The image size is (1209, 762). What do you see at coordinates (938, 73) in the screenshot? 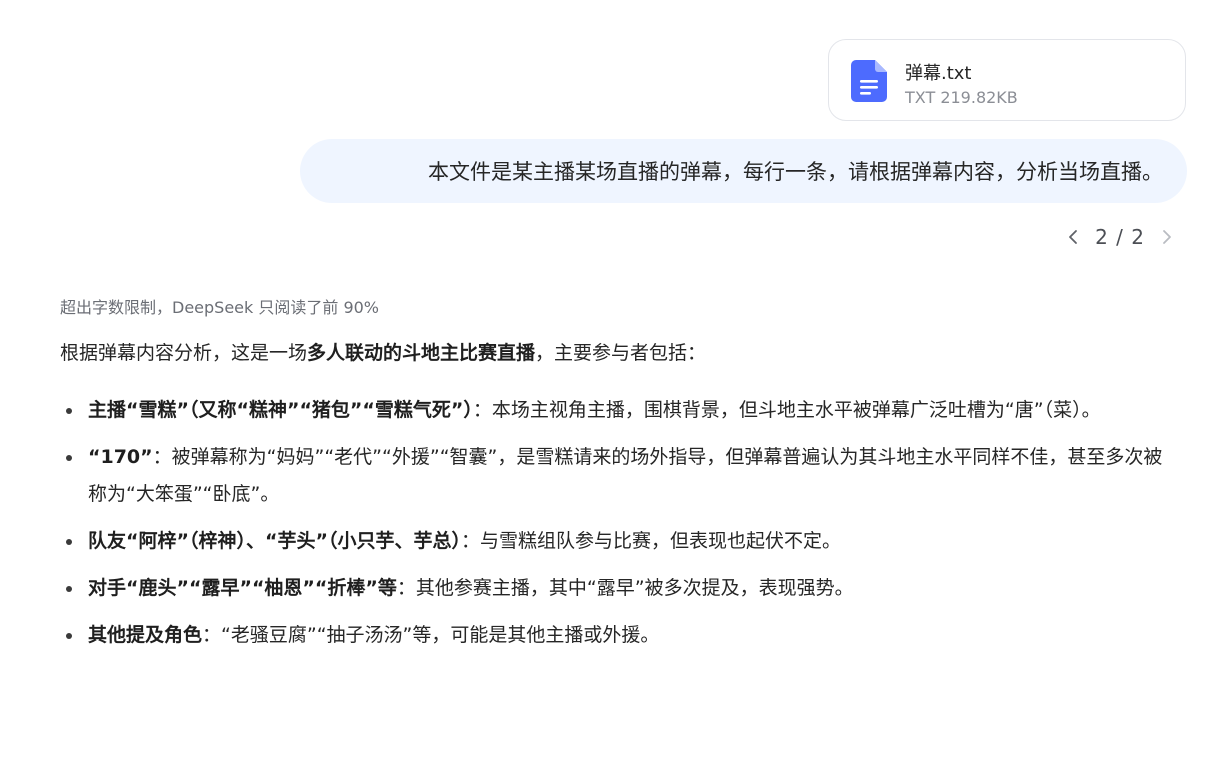
I see `file-name: 弹幕.txt` at bounding box center [938, 73].